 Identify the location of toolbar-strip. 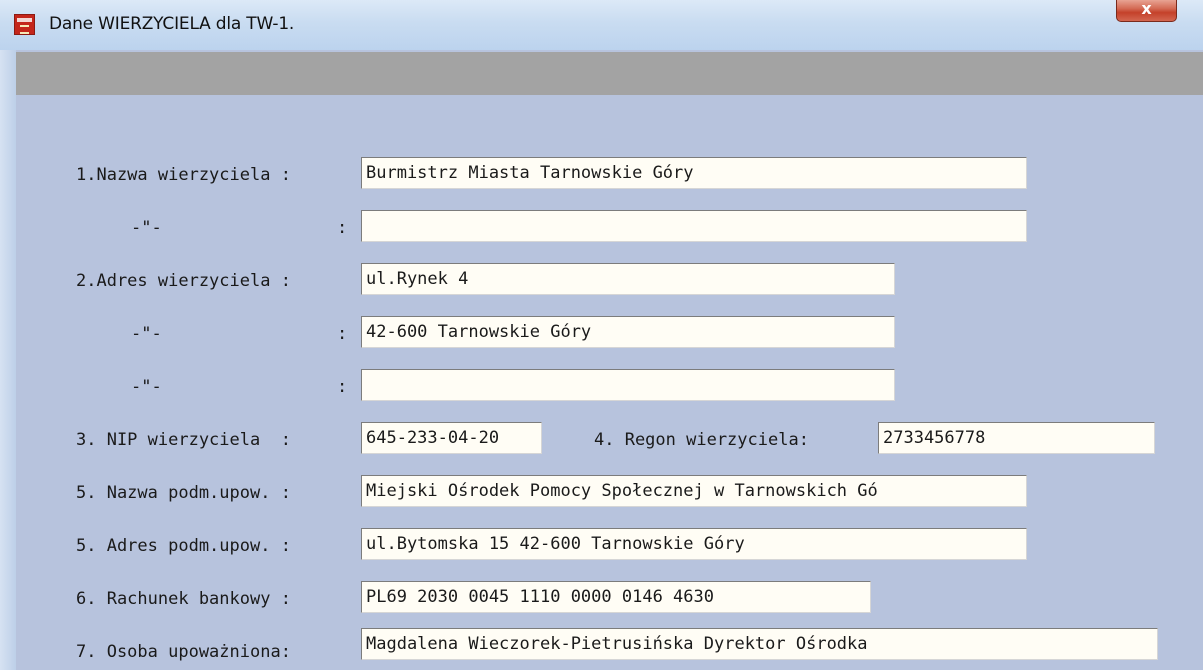
(609, 73).